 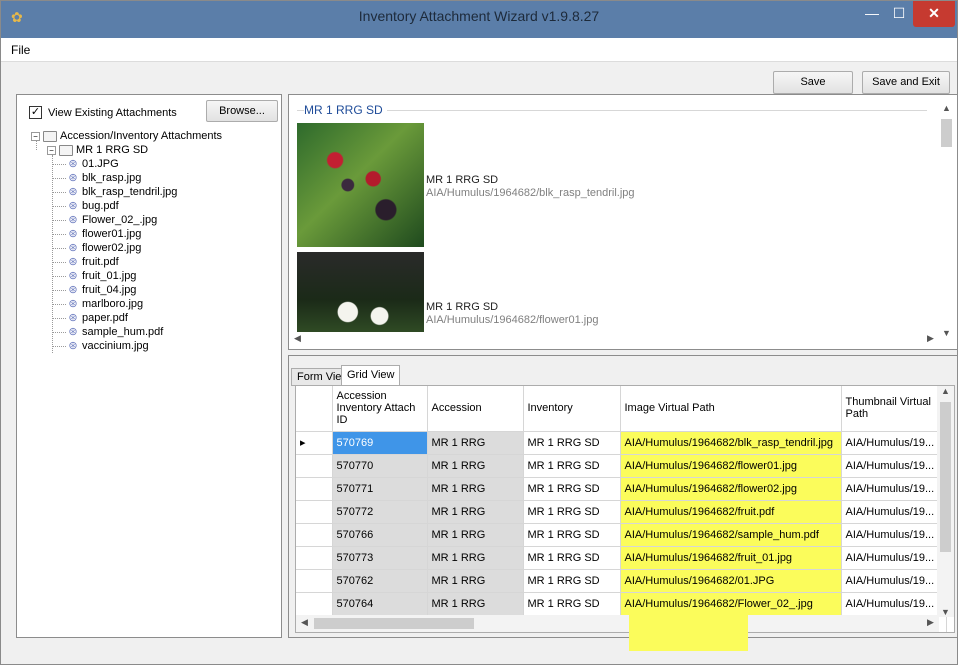 What do you see at coordinates (380, 581) in the screenshot?
I see `table-cell: 570762` at bounding box center [380, 581].